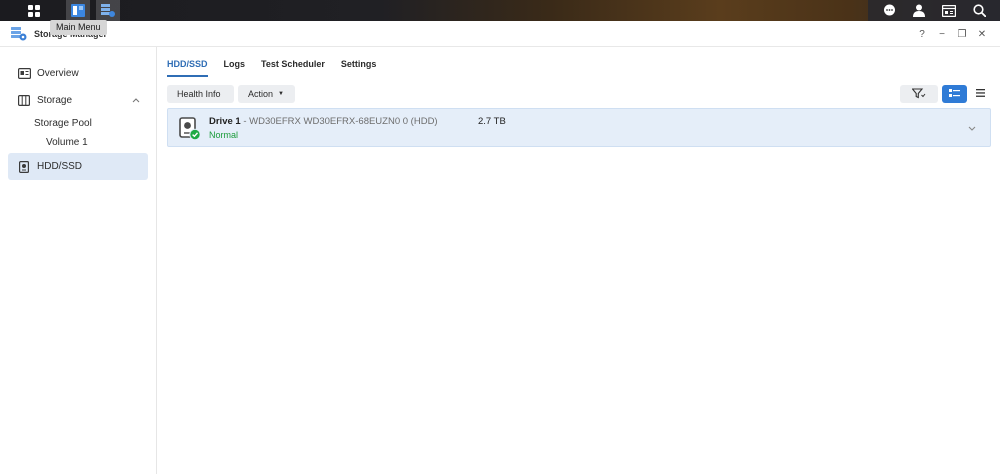  Describe the element at coordinates (187, 63) in the screenshot. I see `tab-hdd-ssd: HDD/SSD` at that location.